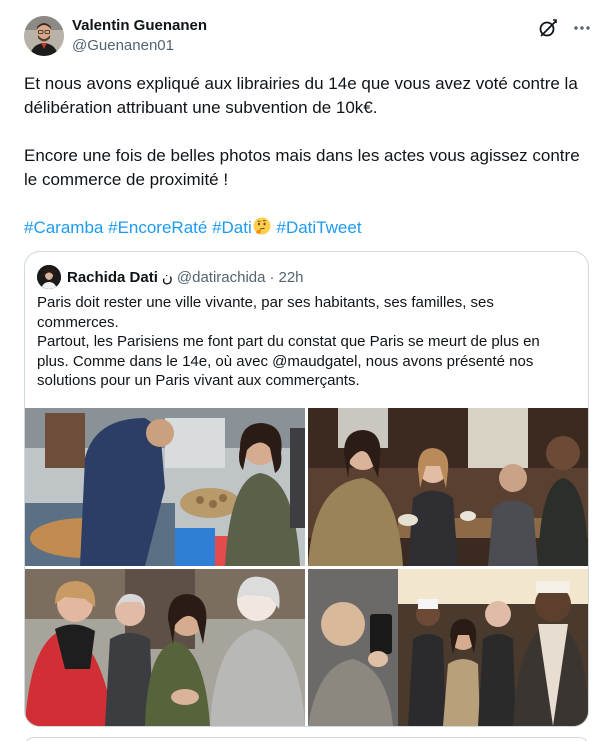 The width and height of the screenshot is (614, 741). I want to click on quoted-tweet-header: Rachida Dati ن @datirachida · 22h, so click(170, 277).